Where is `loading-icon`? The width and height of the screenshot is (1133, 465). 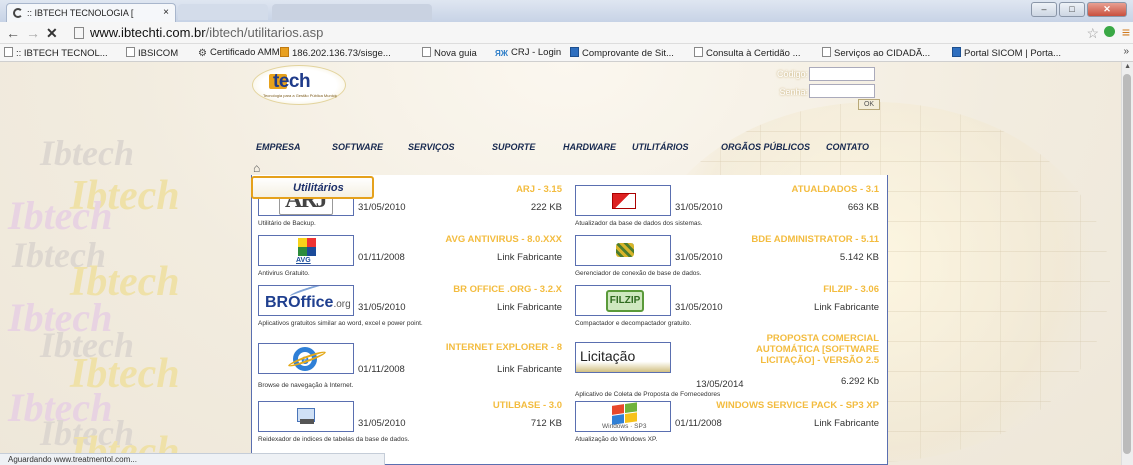 loading-icon is located at coordinates (18, 13).